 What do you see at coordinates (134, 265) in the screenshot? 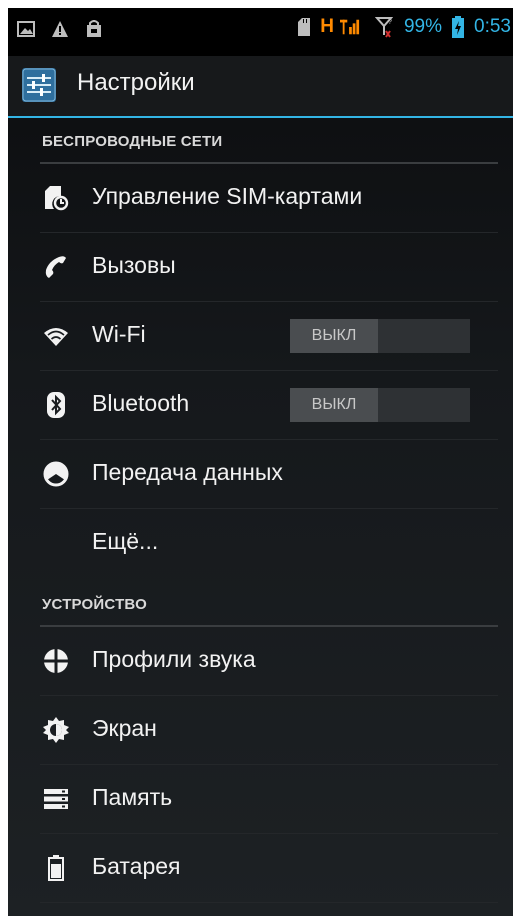
I see `settings-item-calls-label: Вызовы` at bounding box center [134, 265].